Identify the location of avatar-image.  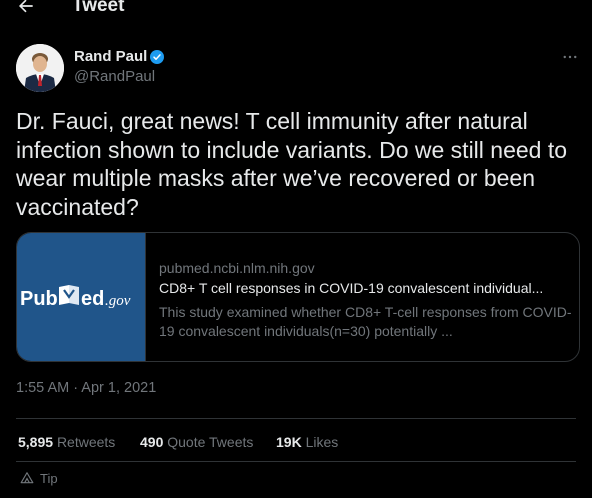
(40, 68).